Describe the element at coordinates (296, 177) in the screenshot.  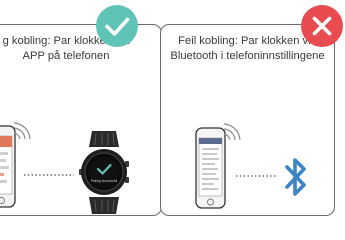
I see `bluetooth-icon` at that location.